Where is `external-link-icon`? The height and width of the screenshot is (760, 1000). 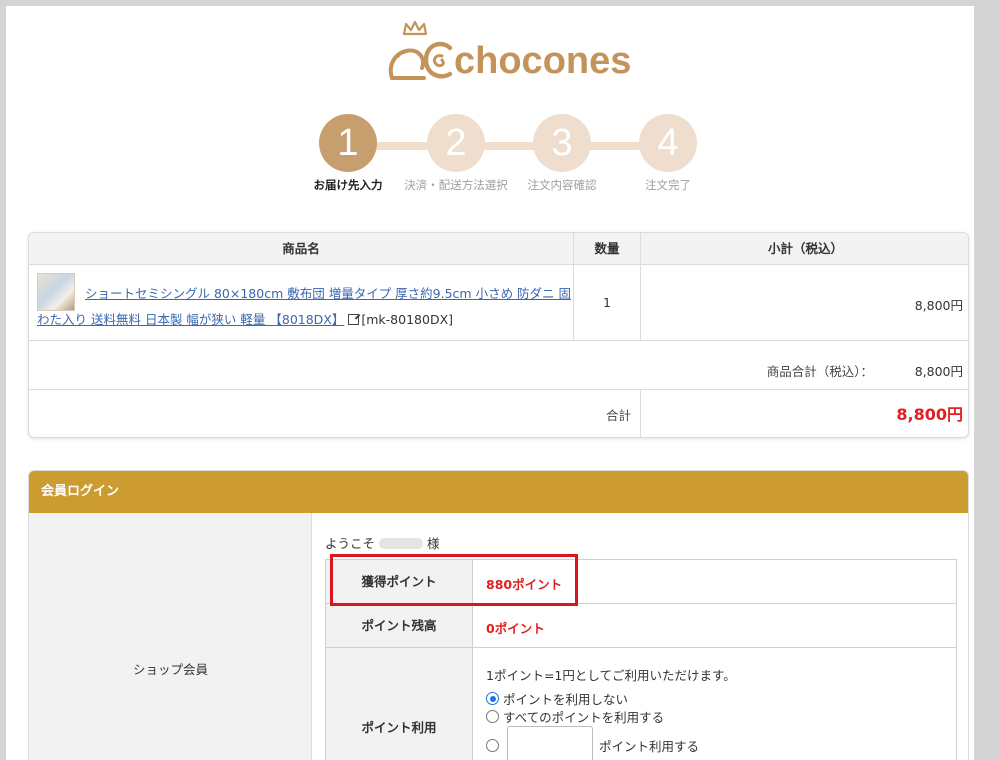 external-link-icon is located at coordinates (354, 319).